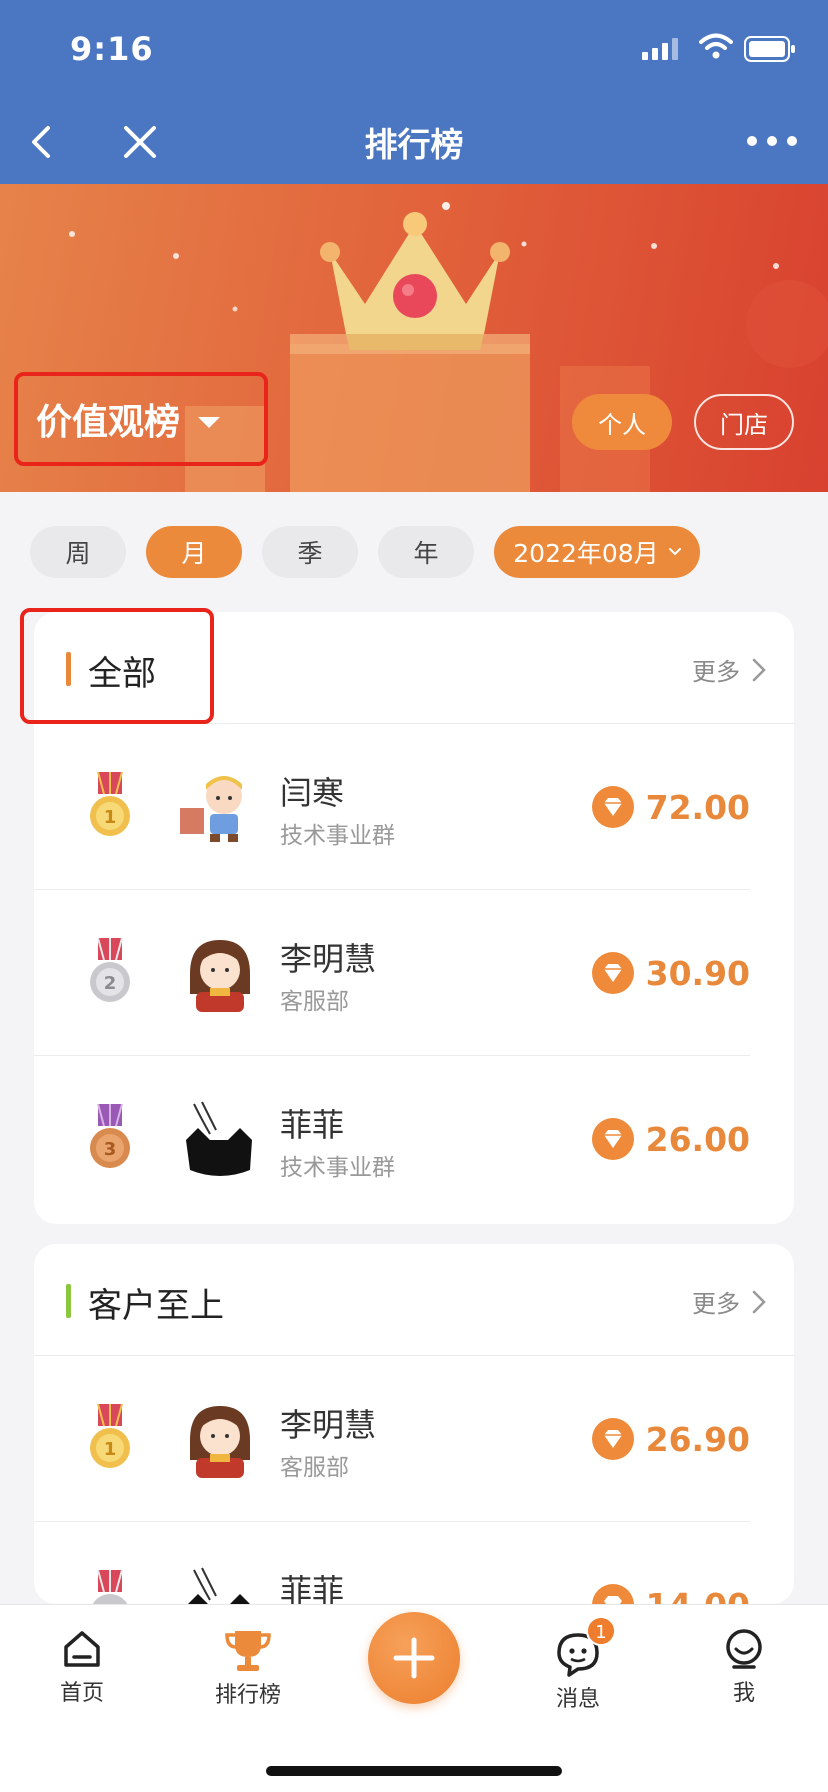 The image size is (828, 1792). I want to click on home-indicator, so click(414, 1771).